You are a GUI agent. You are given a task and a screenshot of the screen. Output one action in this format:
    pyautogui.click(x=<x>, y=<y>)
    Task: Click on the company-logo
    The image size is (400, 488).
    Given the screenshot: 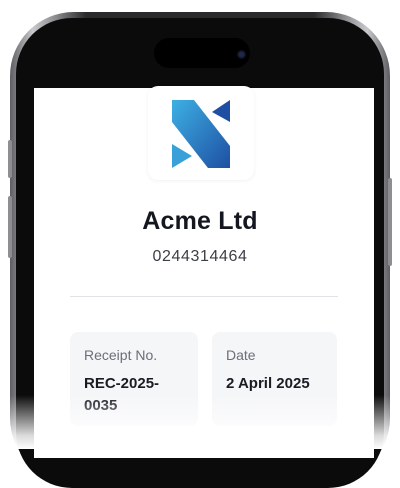 What is the action you would take?
    pyautogui.click(x=201, y=133)
    